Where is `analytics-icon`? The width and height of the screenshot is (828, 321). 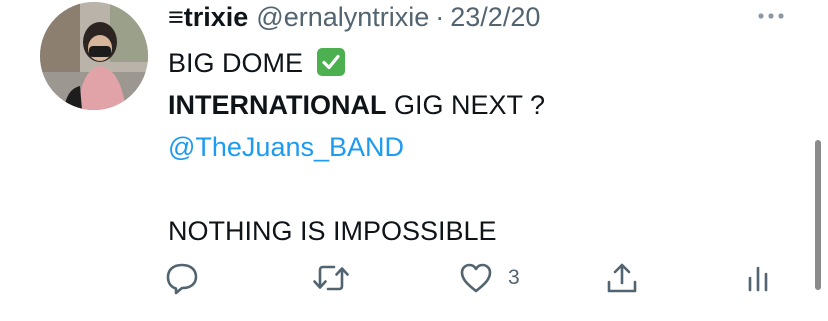 analytics-icon is located at coordinates (758, 279).